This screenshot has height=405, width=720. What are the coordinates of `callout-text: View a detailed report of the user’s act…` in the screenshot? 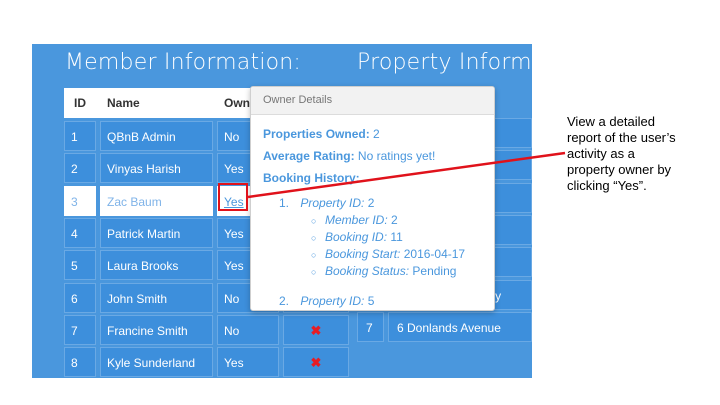 It's located at (621, 153).